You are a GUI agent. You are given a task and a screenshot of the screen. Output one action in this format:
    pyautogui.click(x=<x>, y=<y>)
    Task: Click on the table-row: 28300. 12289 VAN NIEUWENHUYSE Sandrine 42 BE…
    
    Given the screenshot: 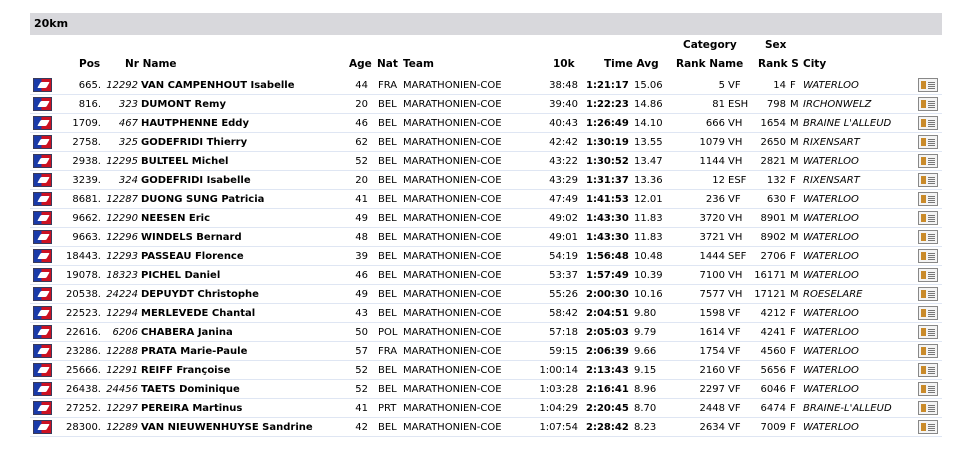 What is the action you would take?
    pyautogui.click(x=486, y=427)
    